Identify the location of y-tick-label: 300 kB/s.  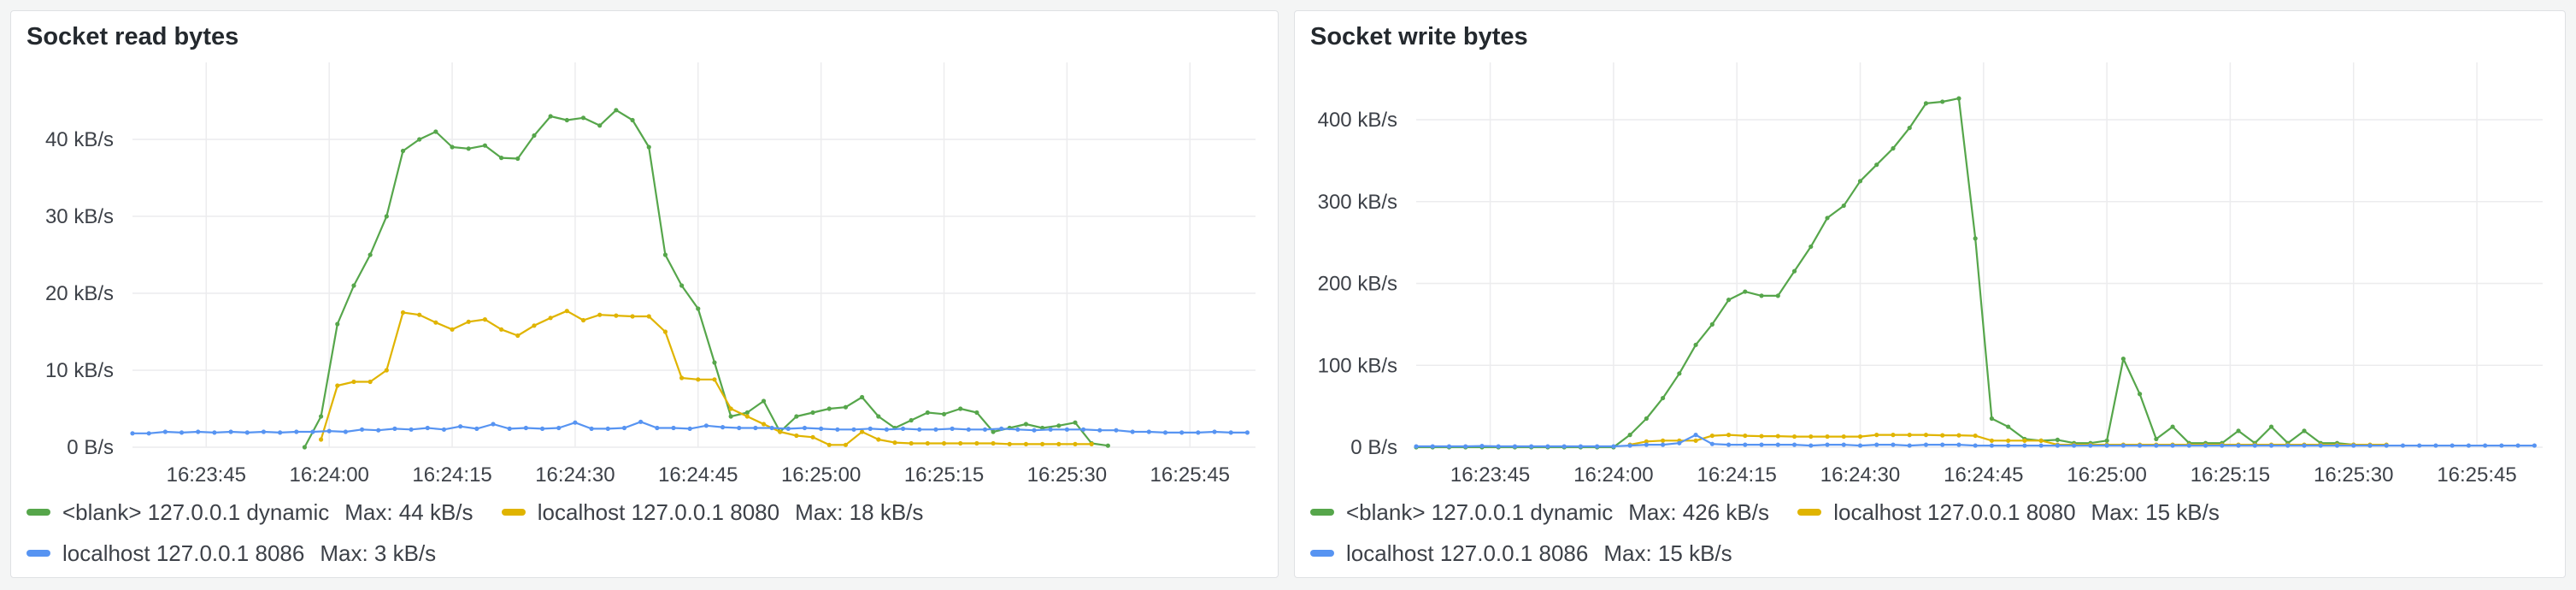
(1357, 202).